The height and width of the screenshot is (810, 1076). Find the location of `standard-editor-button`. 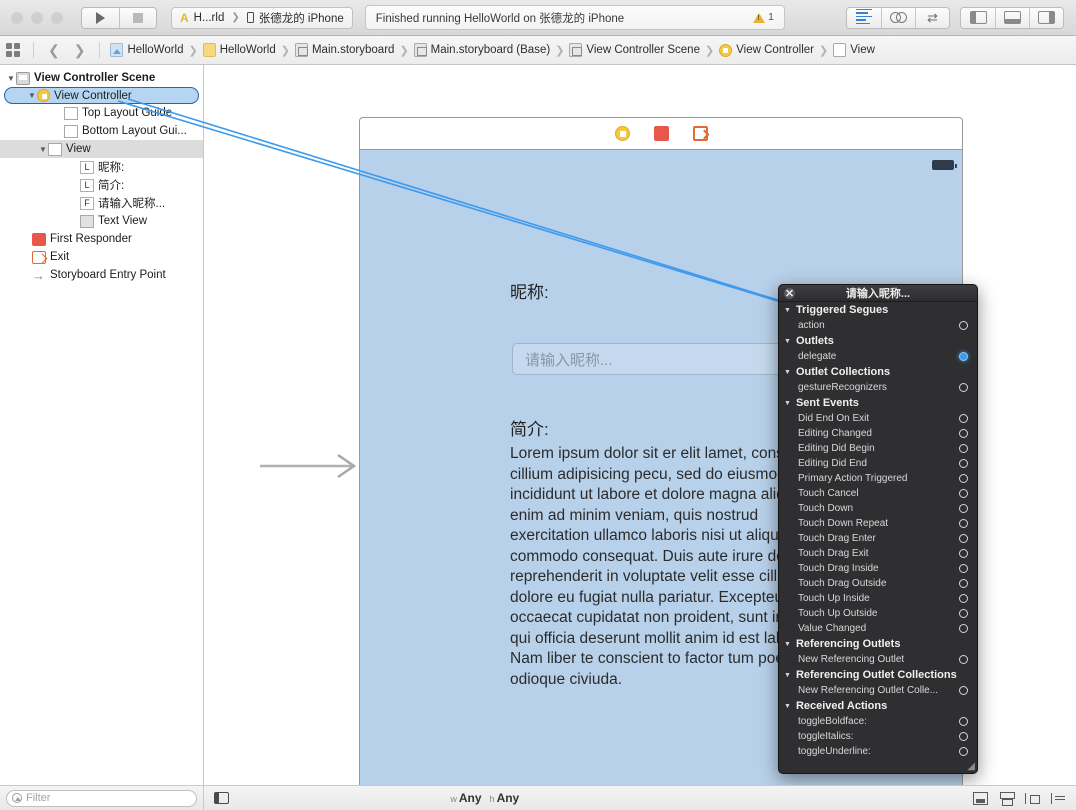

standard-editor-button is located at coordinates (864, 17).